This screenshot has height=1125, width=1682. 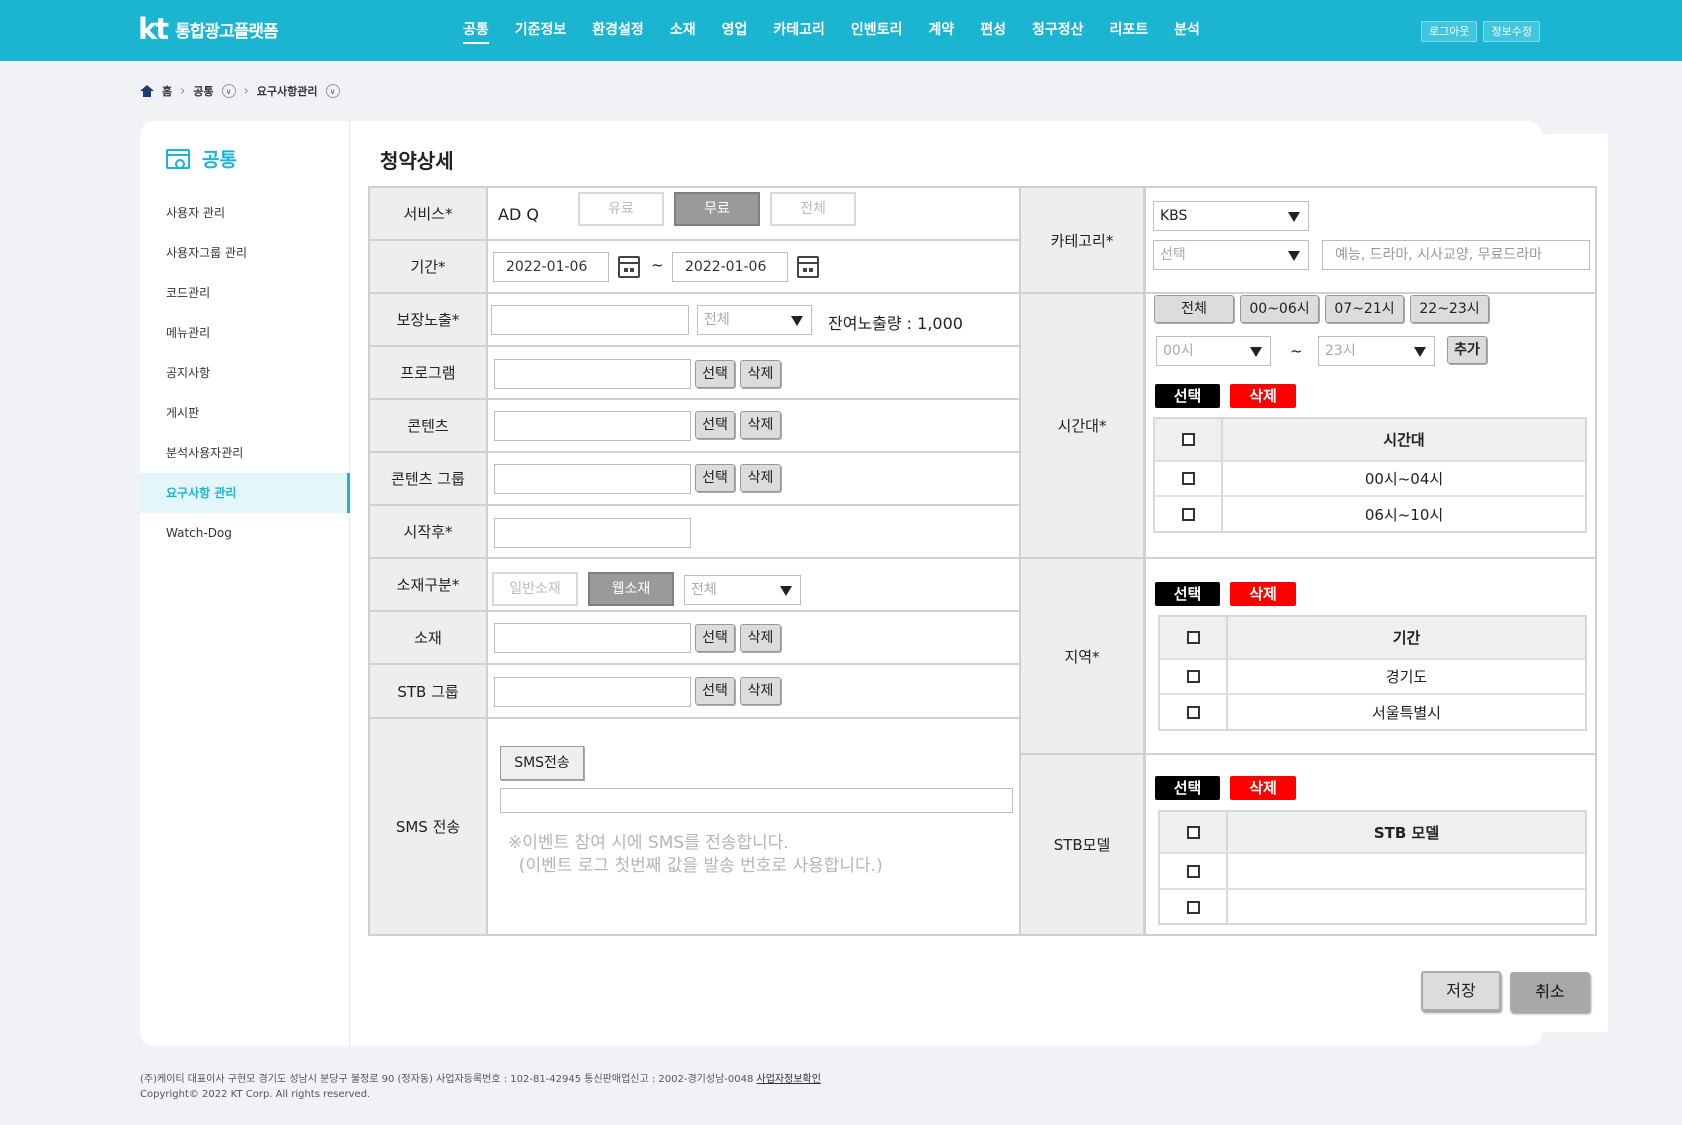 What do you see at coordinates (1263, 788) in the screenshot?
I see `stb-model-delete-button: 삭제` at bounding box center [1263, 788].